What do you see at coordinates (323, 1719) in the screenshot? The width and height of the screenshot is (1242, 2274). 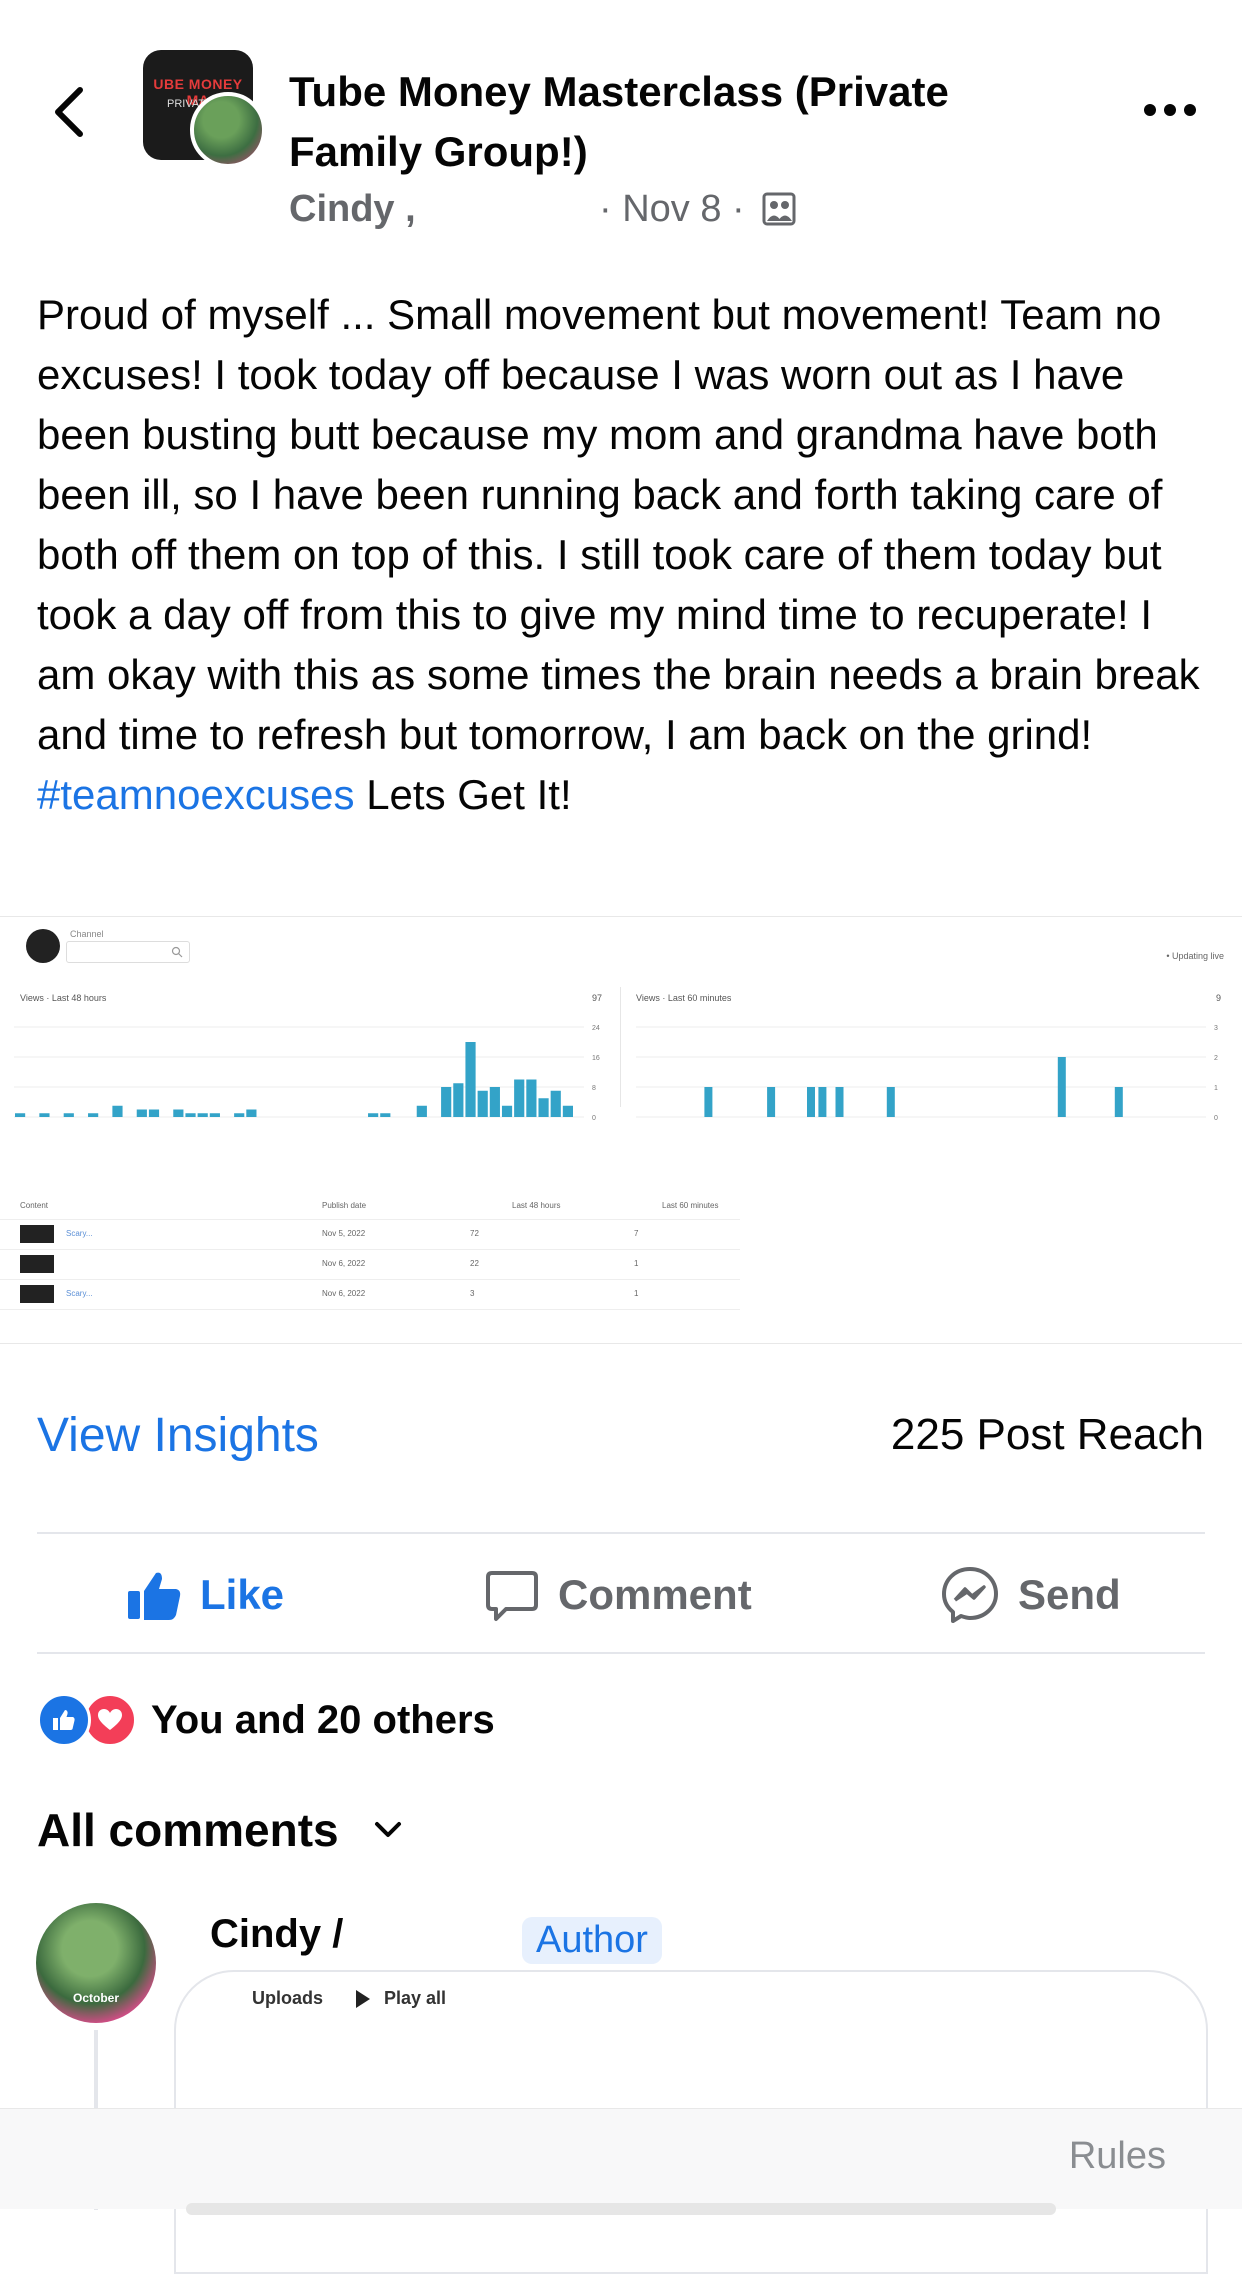 I see `reactions-text: You and 20 others` at bounding box center [323, 1719].